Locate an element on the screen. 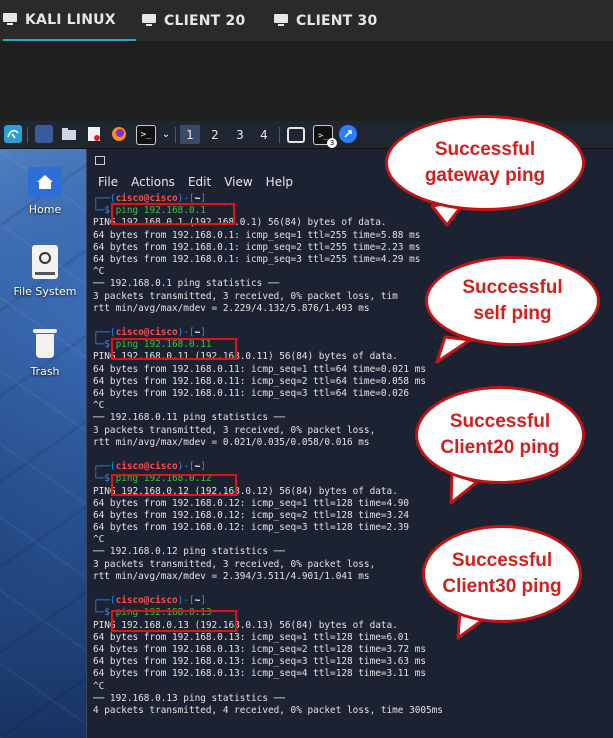 This screenshot has width=613, height=738. callout-client20-ping: Successful Client20 ping is located at coordinates (500, 435).